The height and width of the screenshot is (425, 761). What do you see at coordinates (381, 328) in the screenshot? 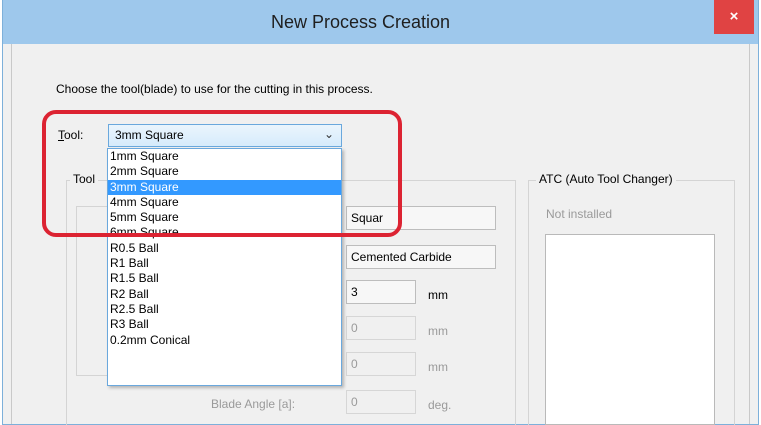
I see `tool-length-field: 0` at bounding box center [381, 328].